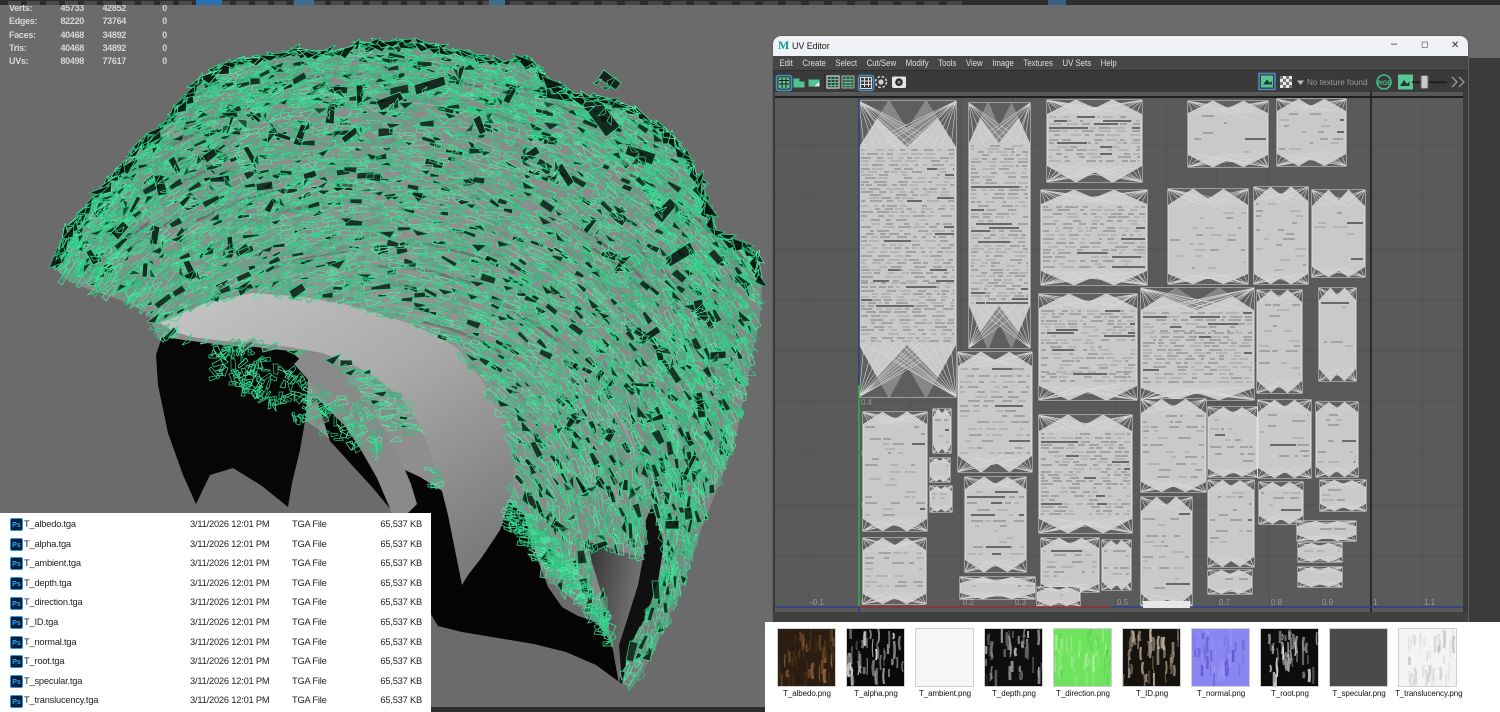 The image size is (1500, 712). Describe the element at coordinates (1123, 602) in the screenshot. I see `svg-text: 0.5` at that location.